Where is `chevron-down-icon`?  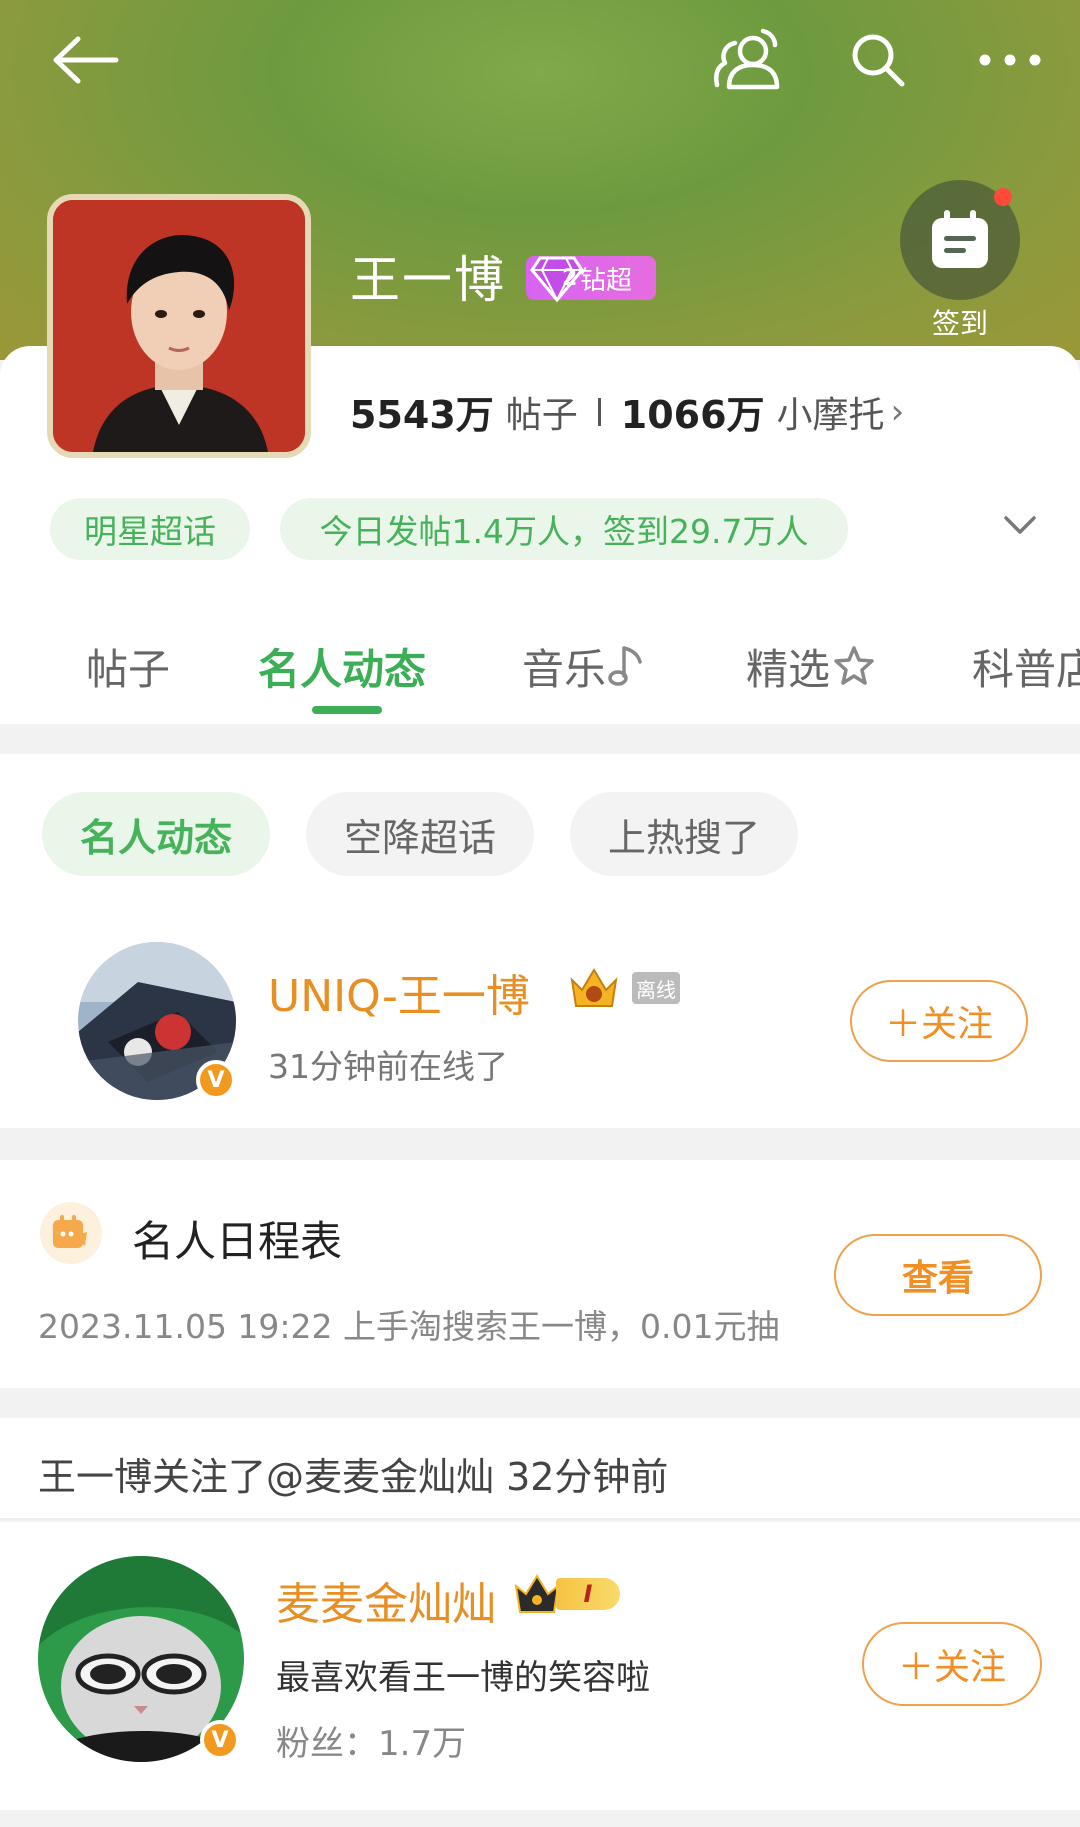 chevron-down-icon is located at coordinates (1020, 526).